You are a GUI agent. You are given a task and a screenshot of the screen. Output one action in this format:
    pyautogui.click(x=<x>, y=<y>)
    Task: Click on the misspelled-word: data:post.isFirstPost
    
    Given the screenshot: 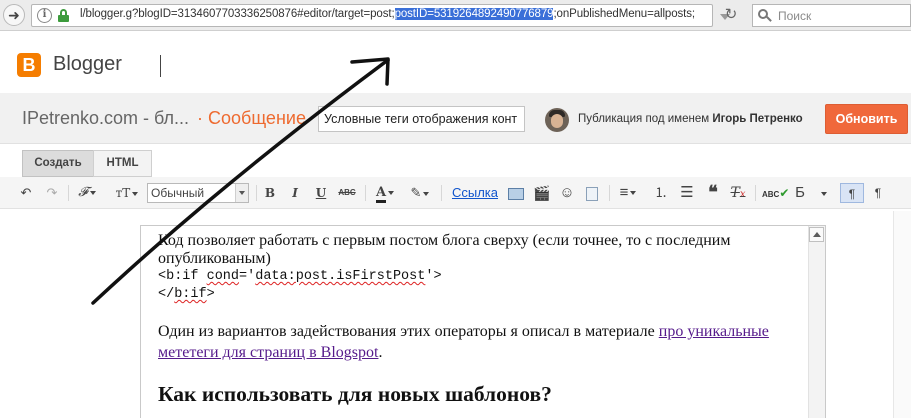 What is the action you would take?
    pyautogui.click(x=340, y=276)
    